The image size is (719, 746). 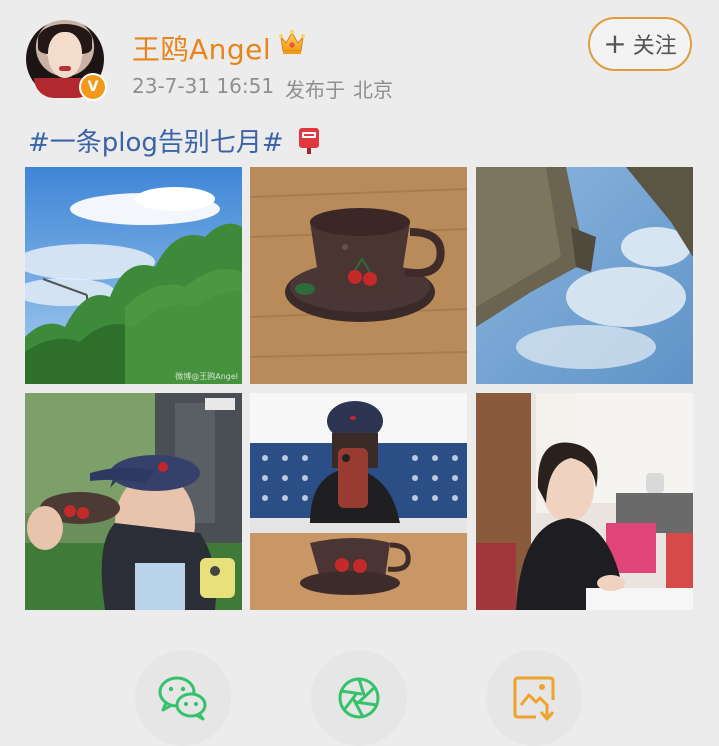 I want to click on crown-icon, so click(x=292, y=41).